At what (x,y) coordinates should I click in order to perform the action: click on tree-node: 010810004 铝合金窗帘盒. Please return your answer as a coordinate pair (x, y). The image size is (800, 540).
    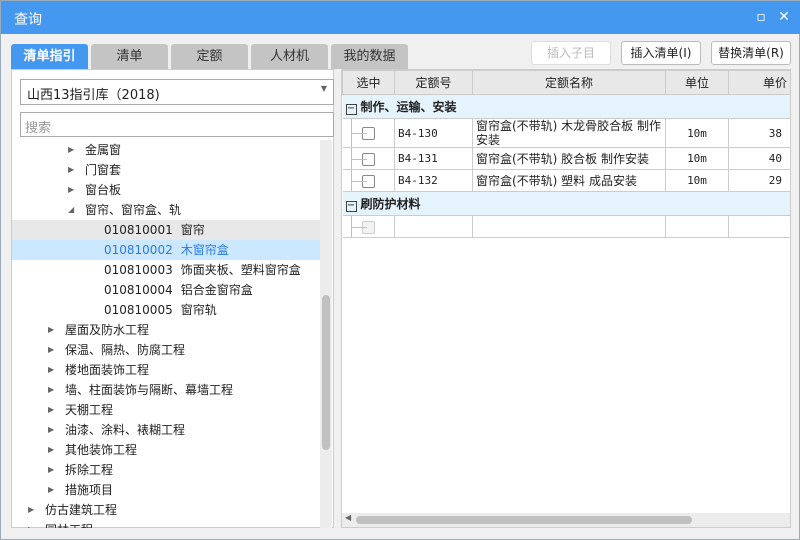
    Looking at the image, I should click on (166, 290).